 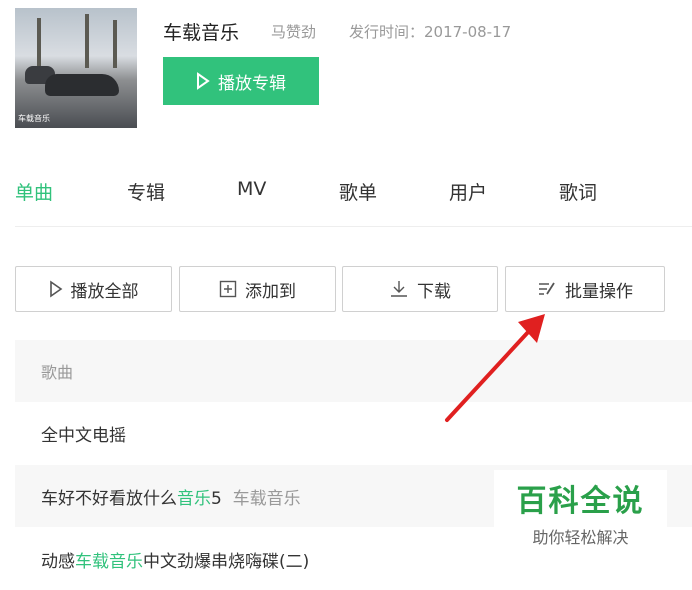 What do you see at coordinates (599, 291) in the screenshot?
I see `batch-operation-label: 批量操作` at bounding box center [599, 291].